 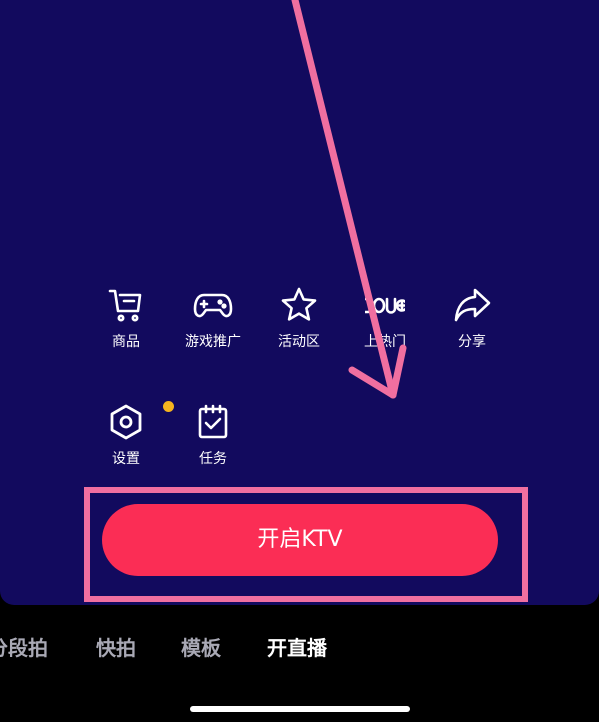 I want to click on tool-goods: 商品, so click(x=126, y=325).